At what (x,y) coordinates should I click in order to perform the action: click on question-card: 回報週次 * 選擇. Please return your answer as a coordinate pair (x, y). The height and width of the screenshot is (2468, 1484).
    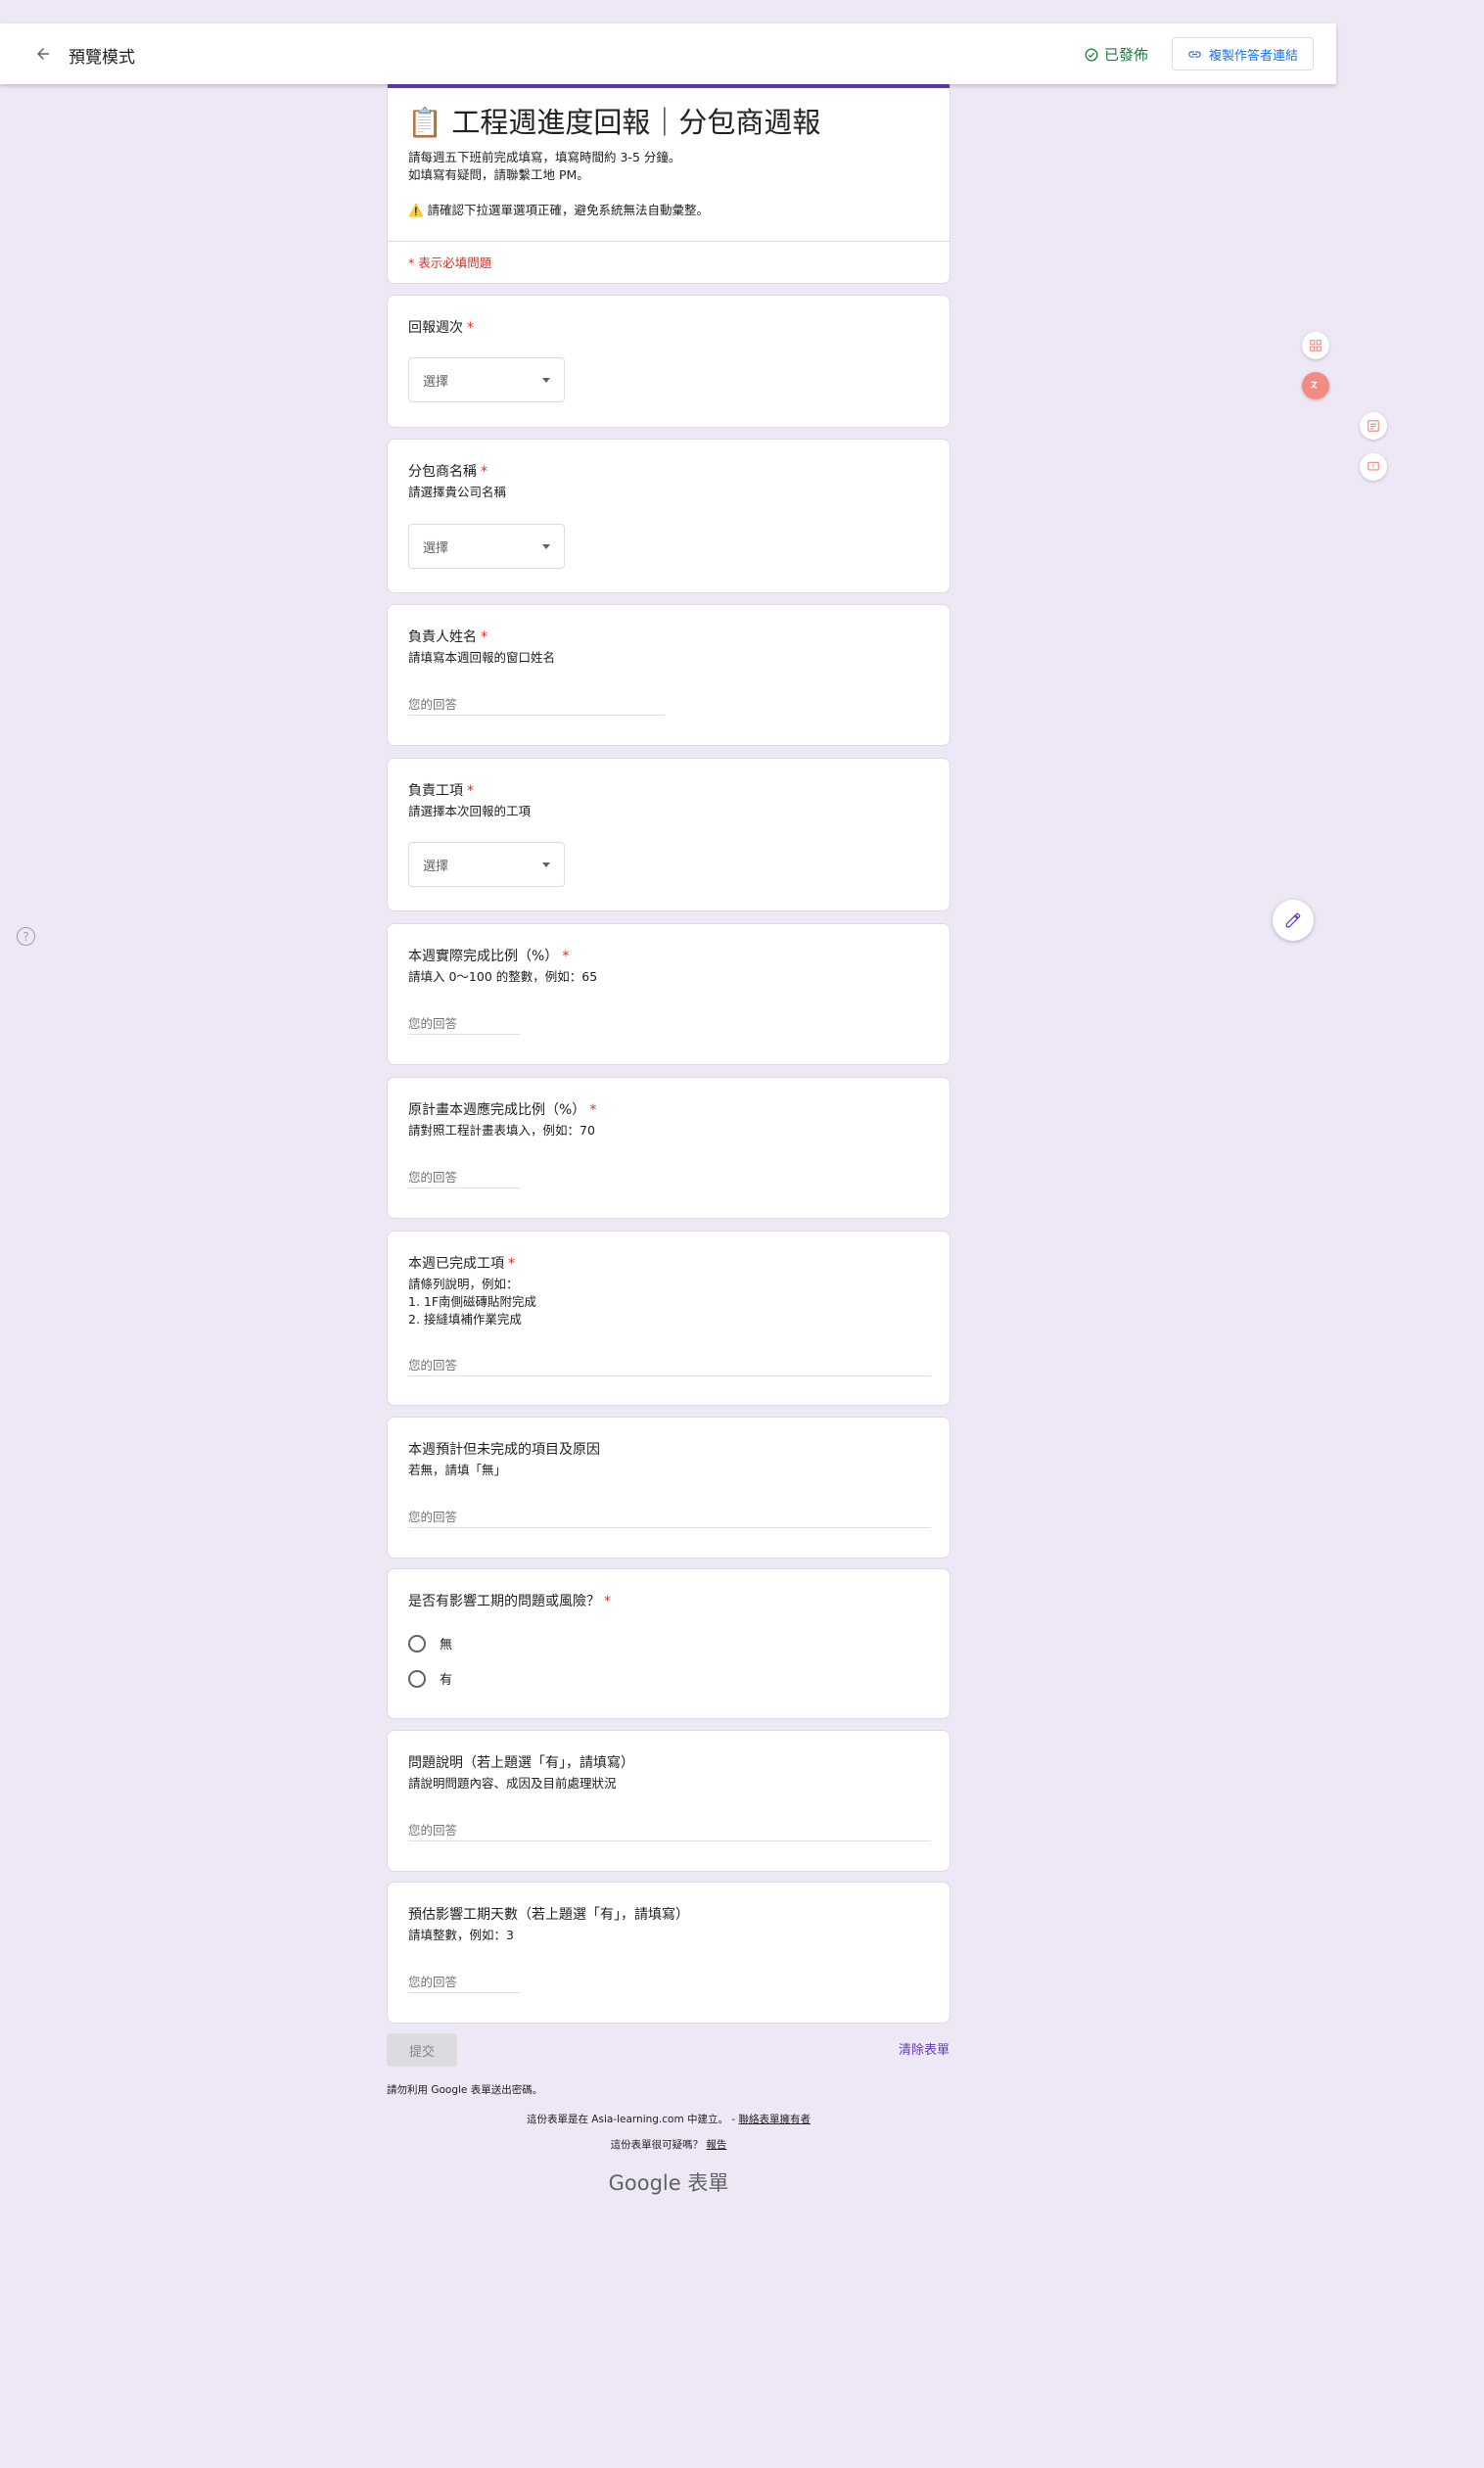
    Looking at the image, I should click on (669, 362).